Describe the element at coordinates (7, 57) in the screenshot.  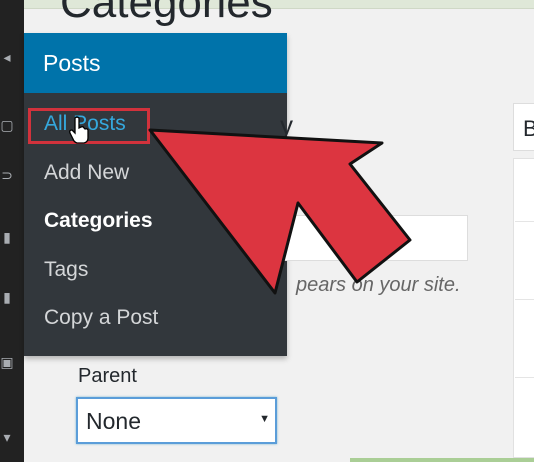
I see `collapse-arrow-icon: ◂` at that location.